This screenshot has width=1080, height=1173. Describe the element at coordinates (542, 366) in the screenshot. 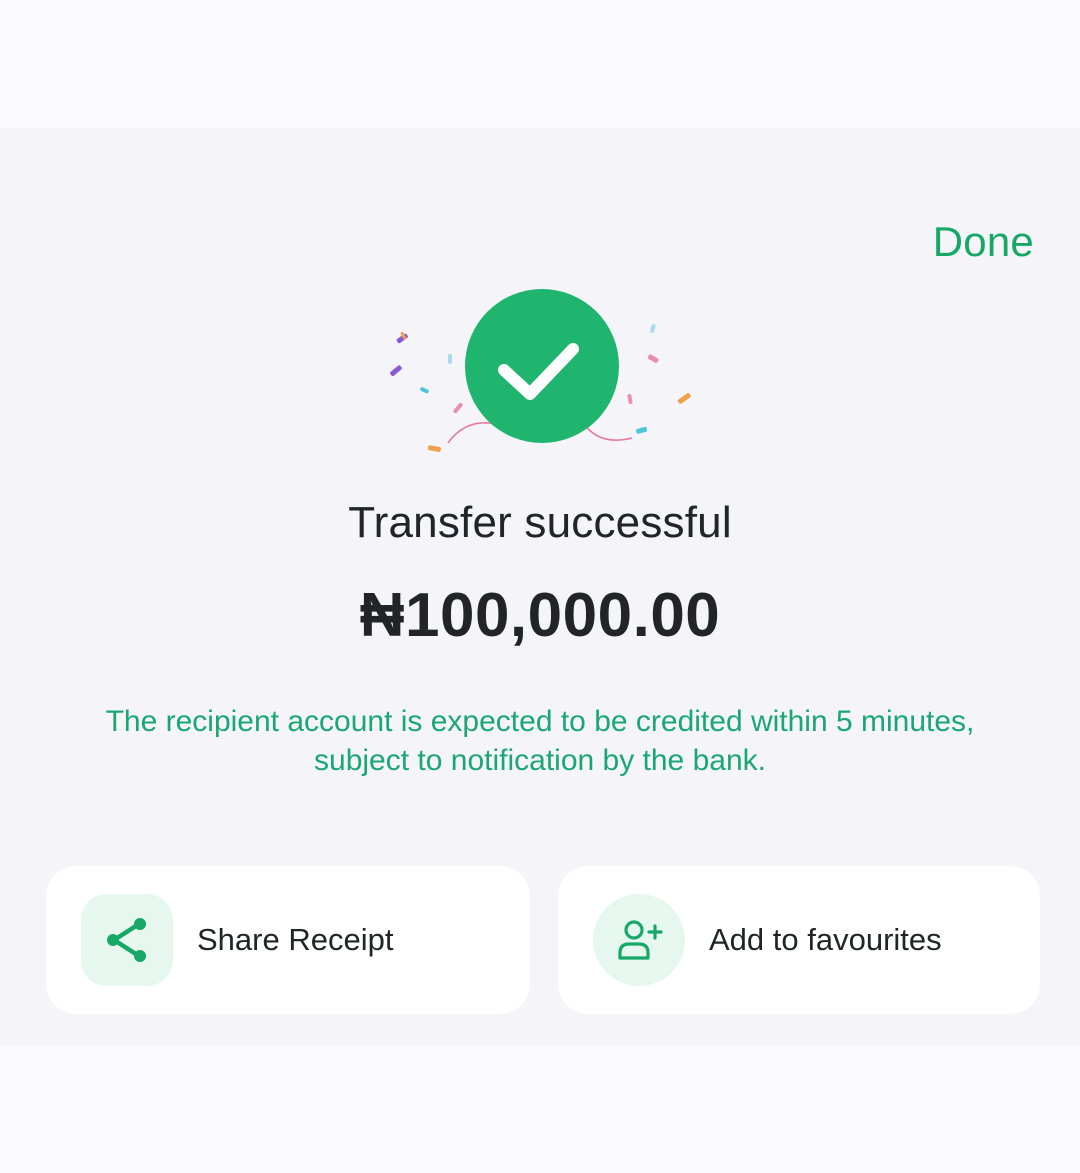

I see `check-circle-icon` at that location.